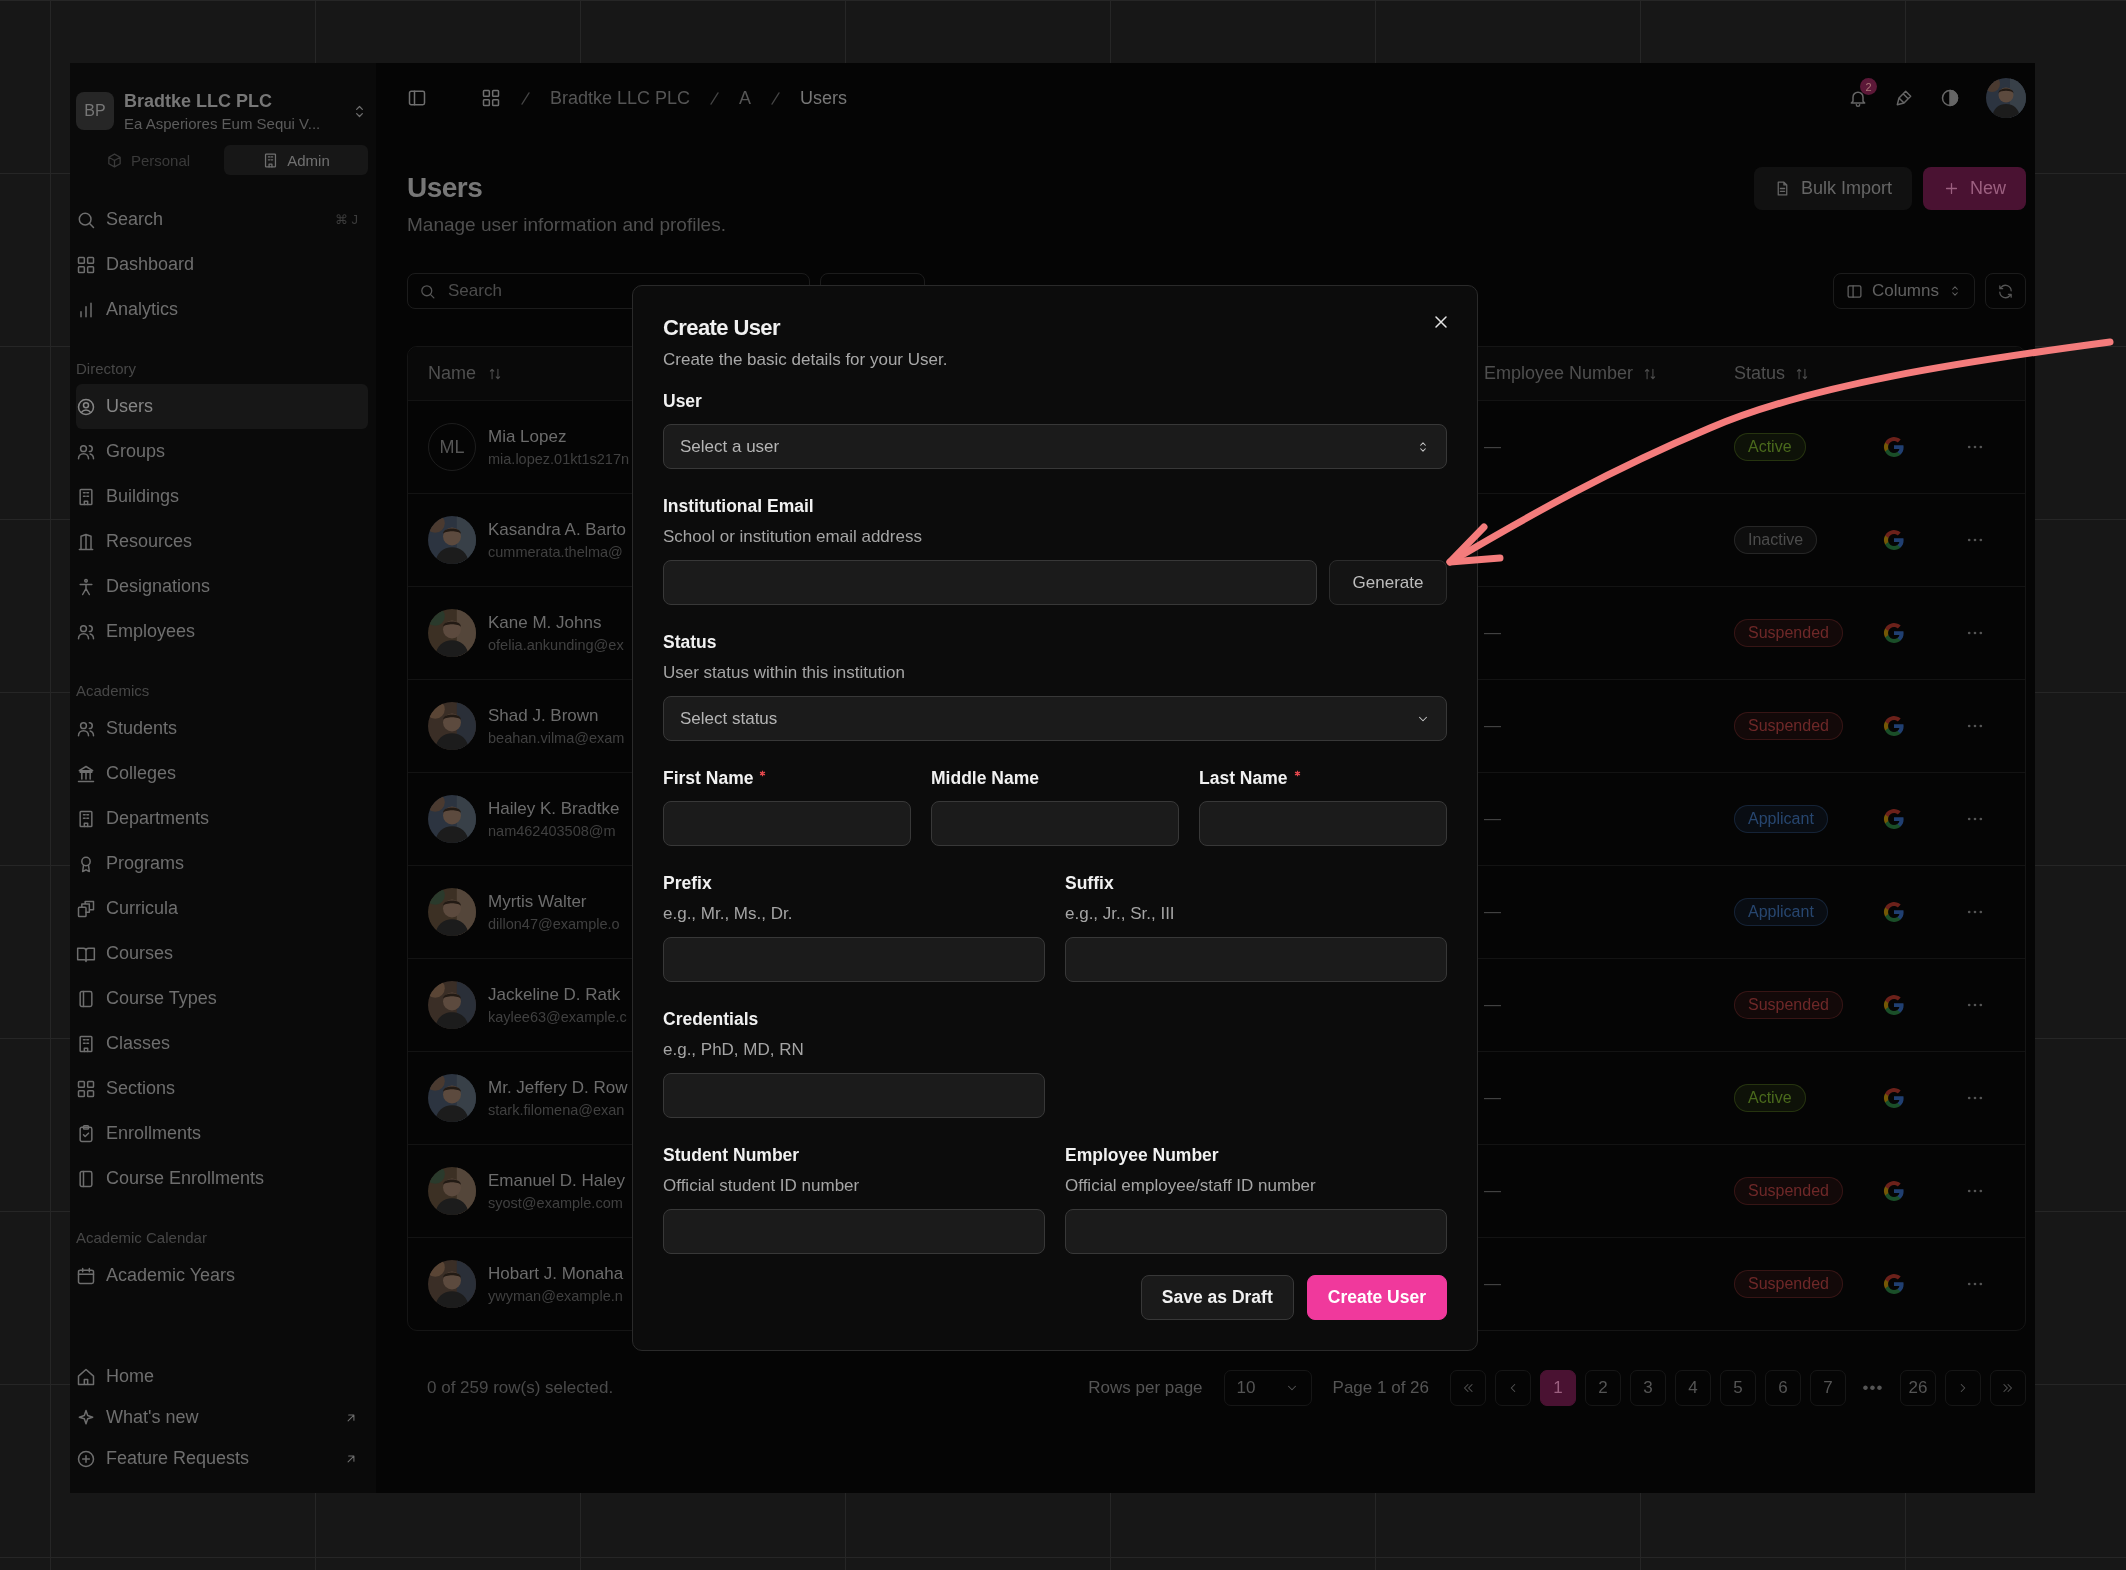 The image size is (2126, 1570). What do you see at coordinates (1788, 726) in the screenshot?
I see `status-badge: Suspended` at bounding box center [1788, 726].